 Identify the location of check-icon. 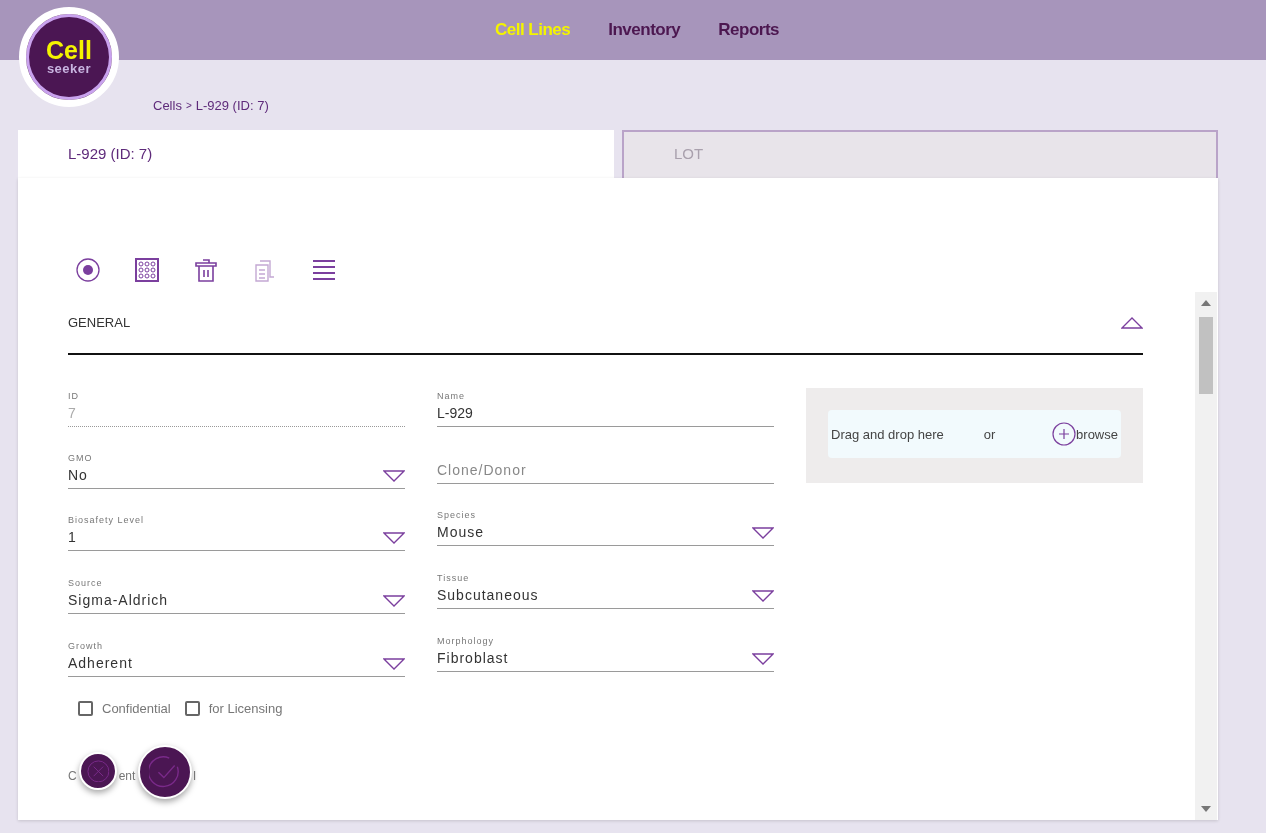
(165, 772).